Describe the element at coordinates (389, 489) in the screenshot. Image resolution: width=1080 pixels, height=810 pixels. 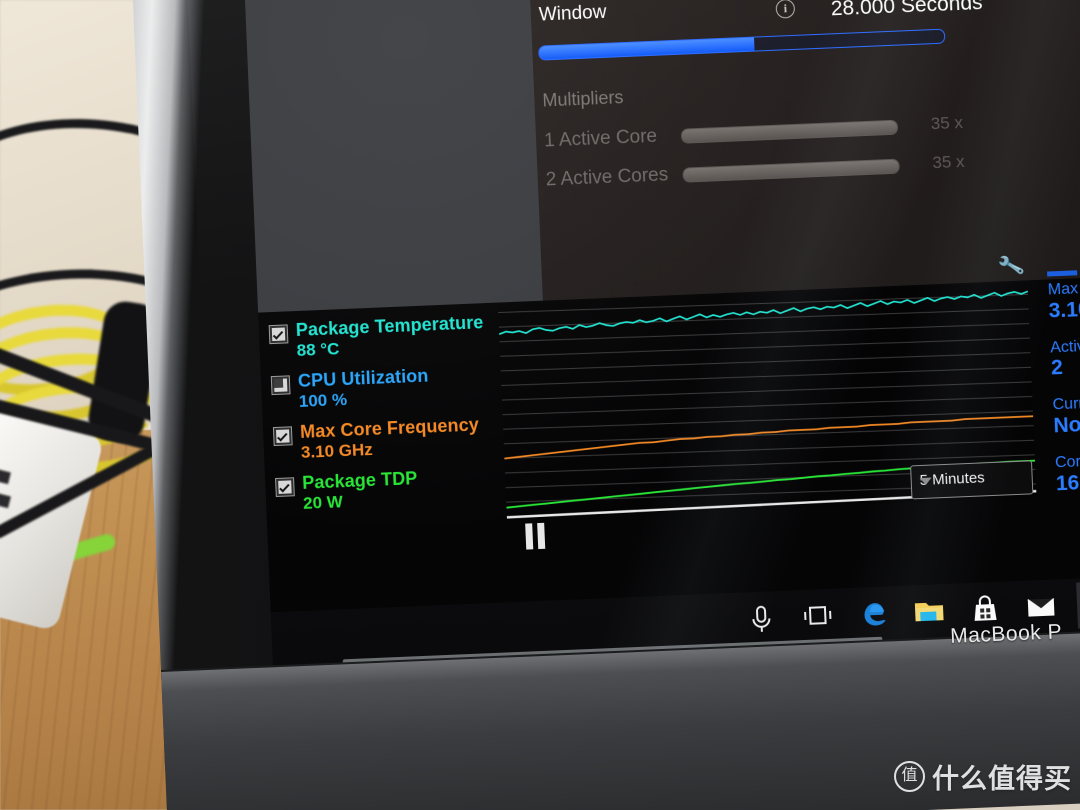
I see `legend-item-package-tdp: Package TDP 20 W` at that location.